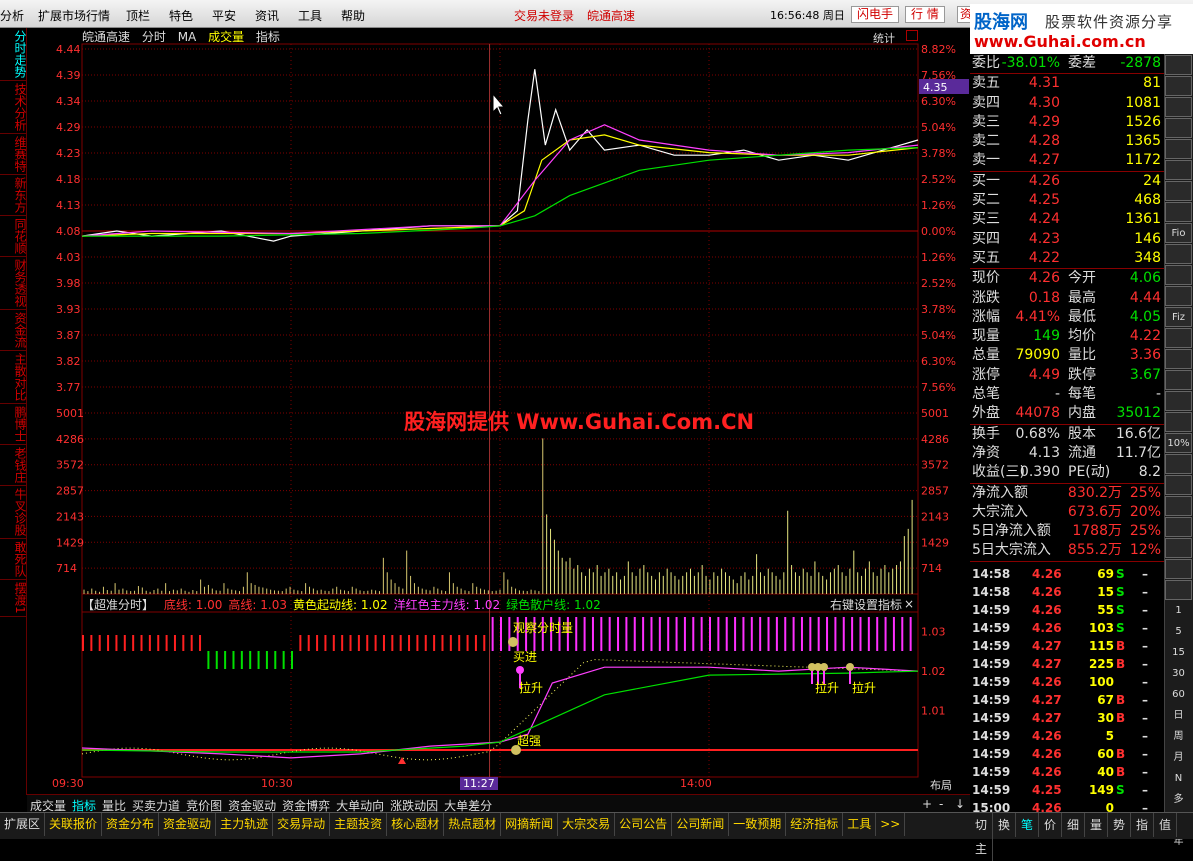 This screenshot has height=861, width=1193. Describe the element at coordinates (1027, 825) in the screenshot. I see `right-tab-2: 笔` at that location.